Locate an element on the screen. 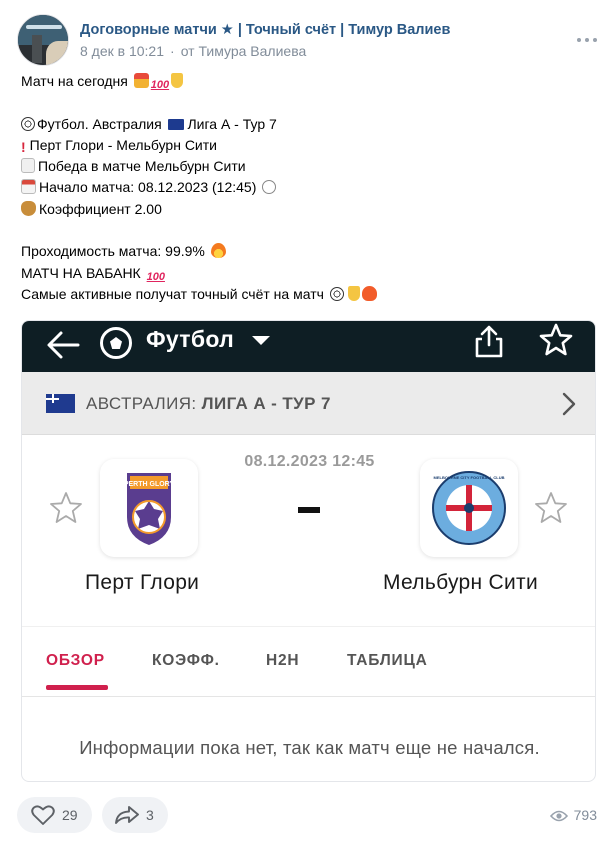 This screenshot has width=615, height=846. away-logo-text: MELBOURNE CITY FOOTBALL CLUB is located at coordinates (469, 477).